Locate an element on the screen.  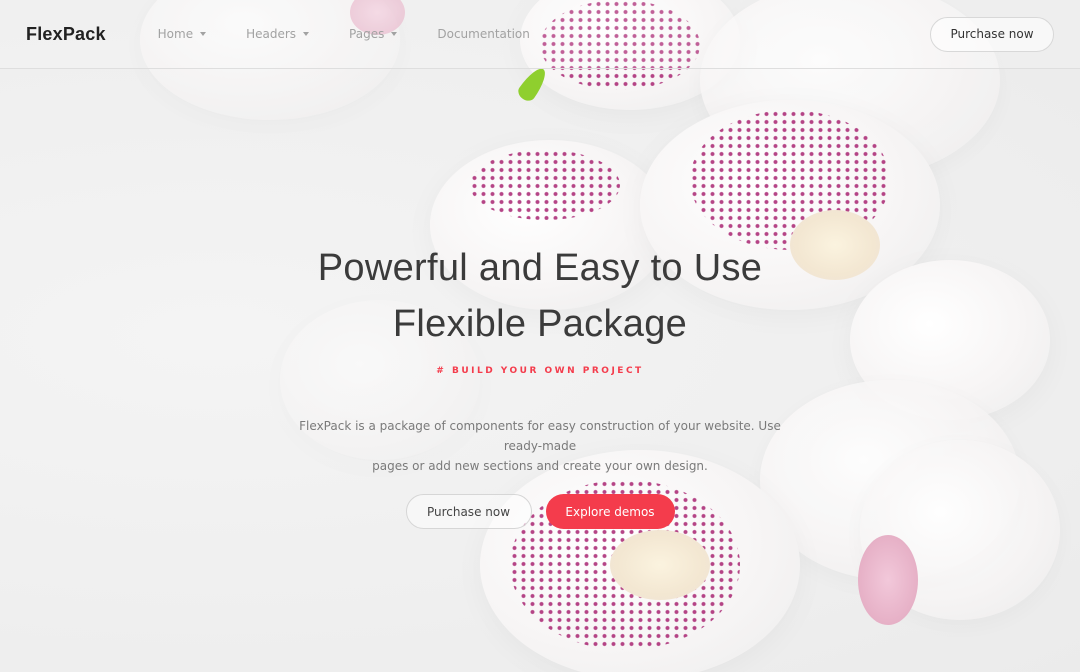
nav-item-headers: Headers is located at coordinates (278, 34).